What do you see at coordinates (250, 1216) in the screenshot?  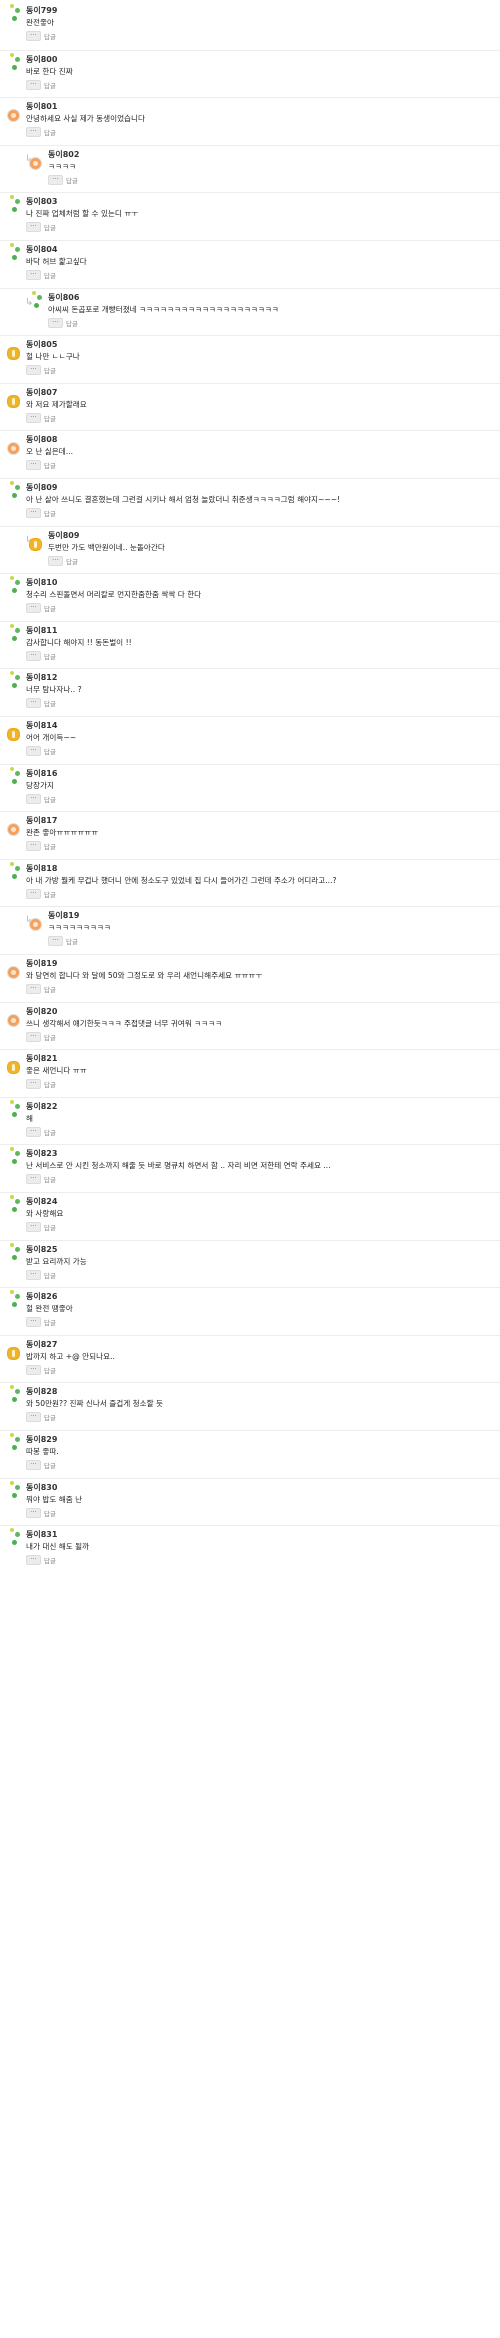 I see `comment-item: 동이824 와 사랑해요 ··· 답글` at bounding box center [250, 1216].